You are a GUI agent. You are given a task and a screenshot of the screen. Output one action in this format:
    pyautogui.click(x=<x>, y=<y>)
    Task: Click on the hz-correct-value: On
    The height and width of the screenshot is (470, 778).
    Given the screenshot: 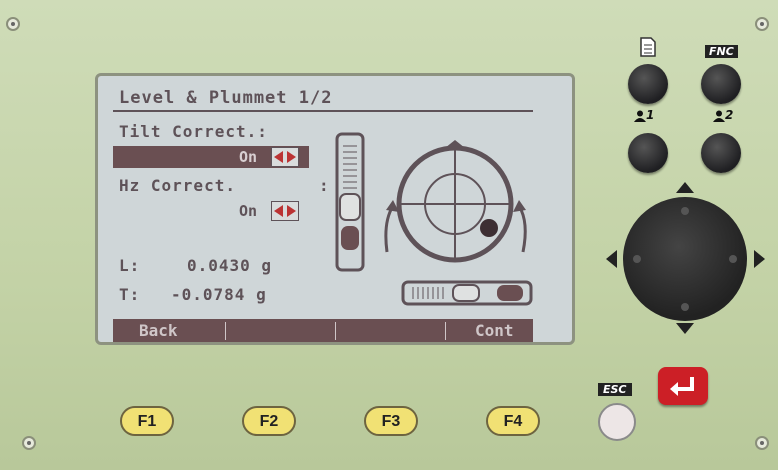 What is the action you would take?
    pyautogui.click(x=248, y=211)
    